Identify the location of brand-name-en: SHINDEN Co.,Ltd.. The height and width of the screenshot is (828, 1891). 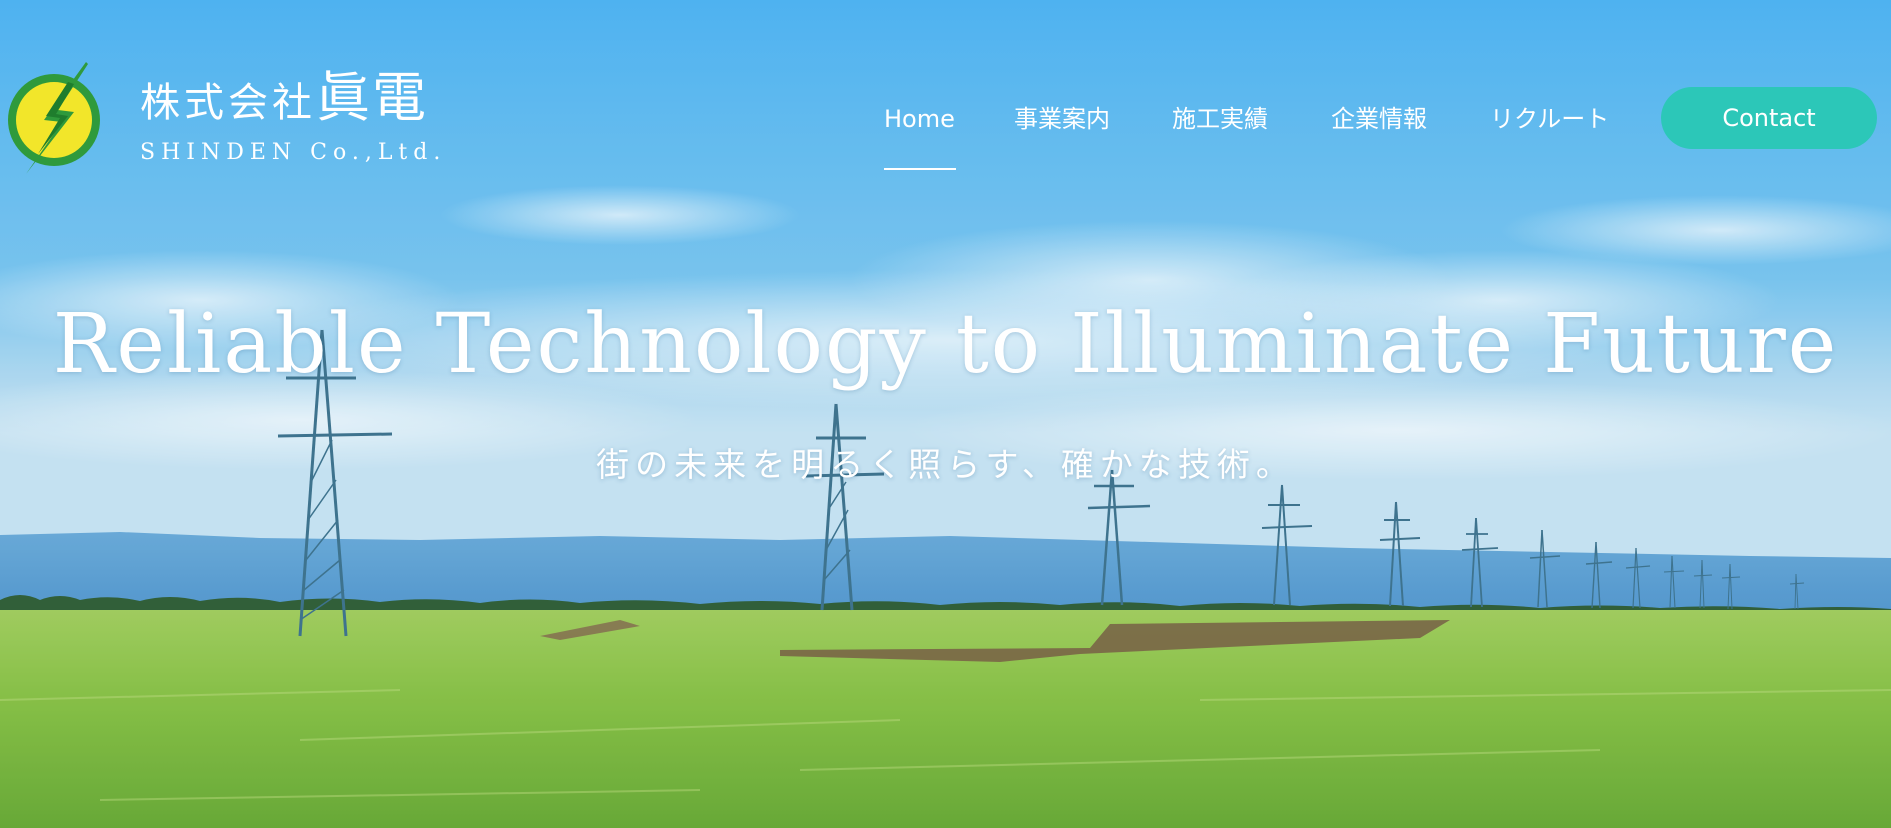
(293, 152).